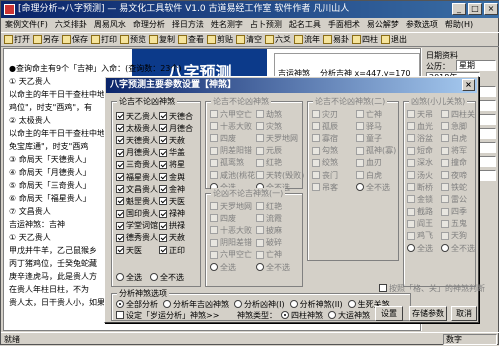 The height and width of the screenshot is (346, 499). What do you see at coordinates (420, 187) in the screenshot?
I see `g6c1-item-6: 断桥` at bounding box center [420, 187].